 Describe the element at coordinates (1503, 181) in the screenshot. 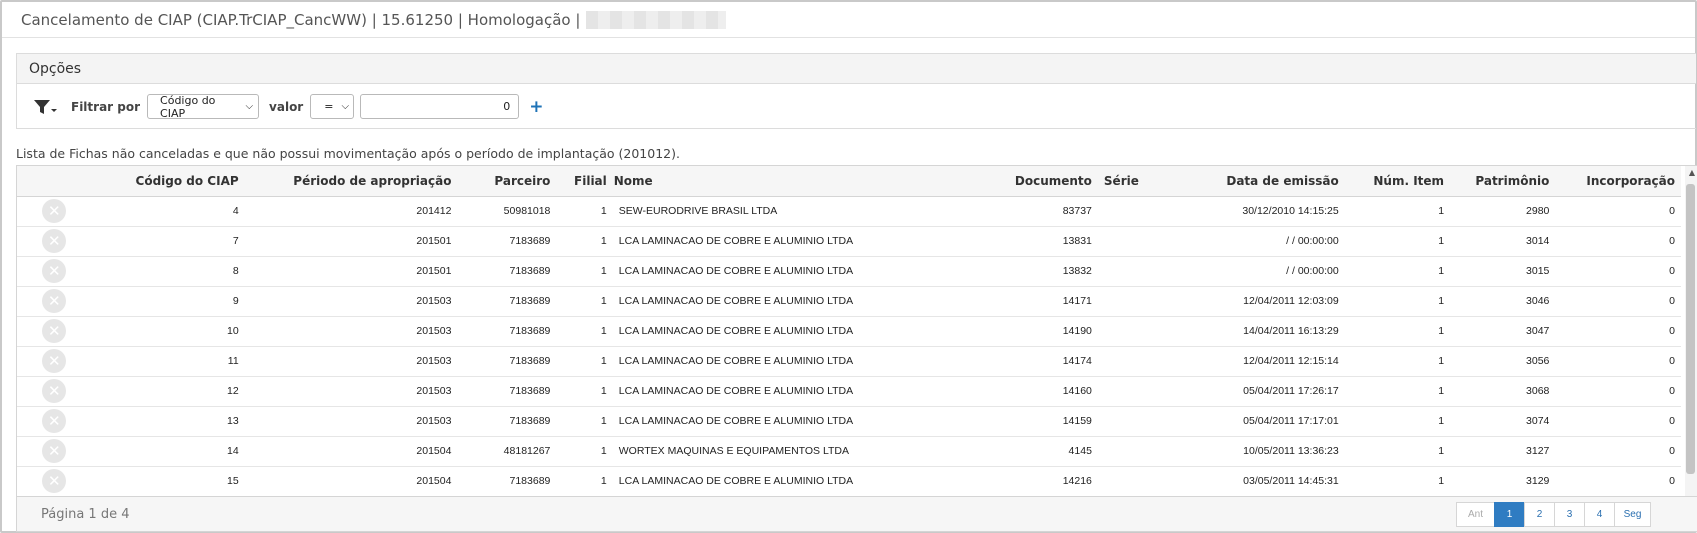

I see `column-header: Patrimônio` at that location.